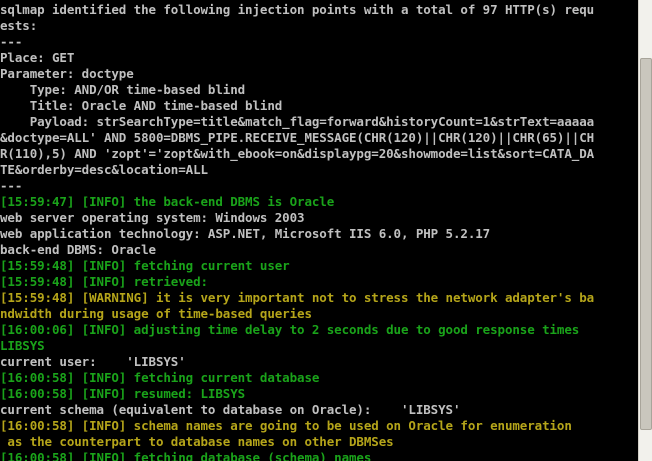 The image size is (652, 461). What do you see at coordinates (104, 281) in the screenshot?
I see `terminal-line: [15:59:48] [INFO] retrieved:` at bounding box center [104, 281].